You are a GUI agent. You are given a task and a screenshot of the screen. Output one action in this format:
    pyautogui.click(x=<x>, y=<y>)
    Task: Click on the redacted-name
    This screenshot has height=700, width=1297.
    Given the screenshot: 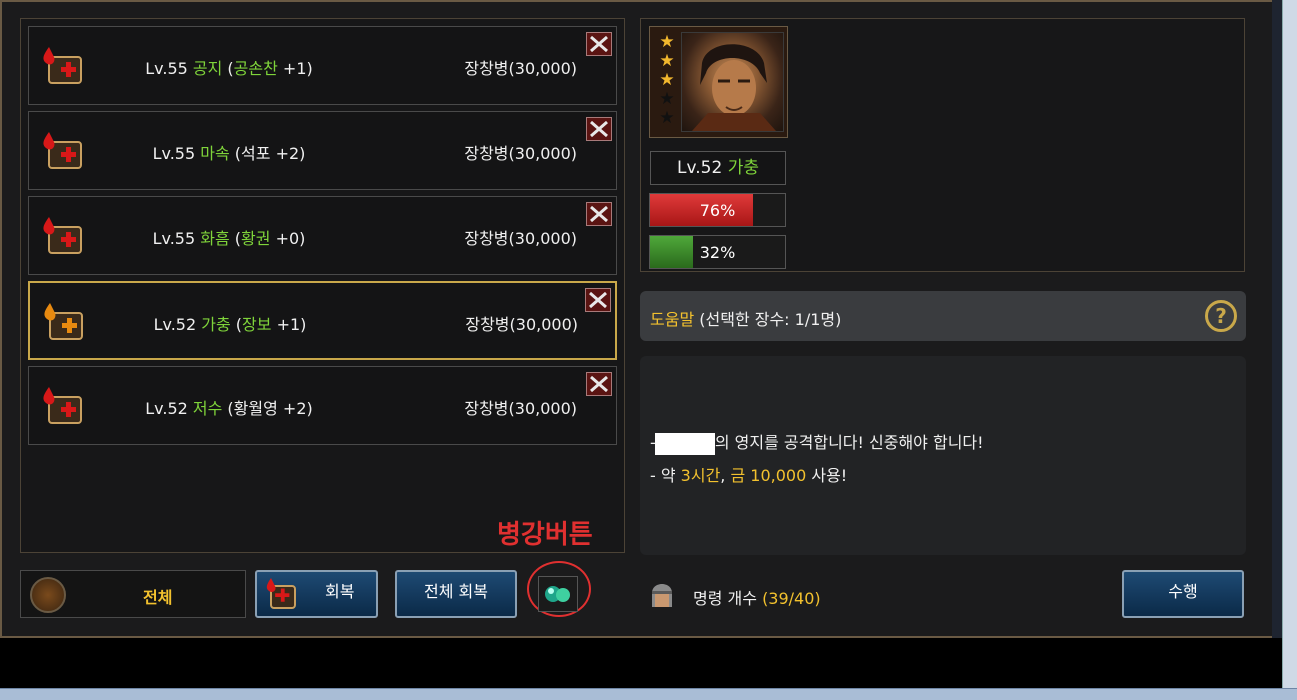 What is the action you would take?
    pyautogui.click(x=684, y=443)
    